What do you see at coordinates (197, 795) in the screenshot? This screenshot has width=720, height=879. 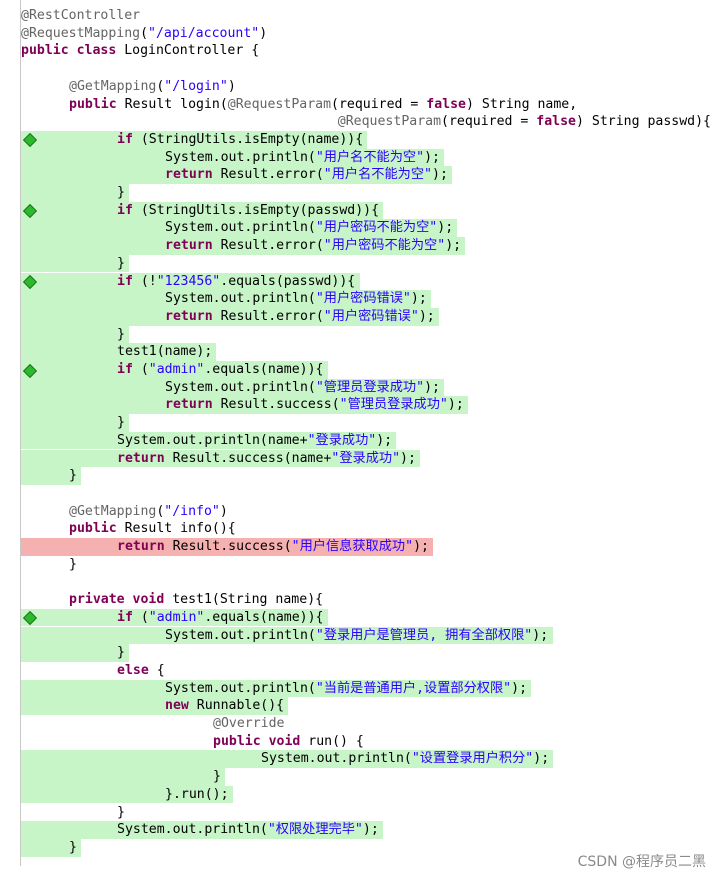 I see `code-line: }.run();` at bounding box center [197, 795].